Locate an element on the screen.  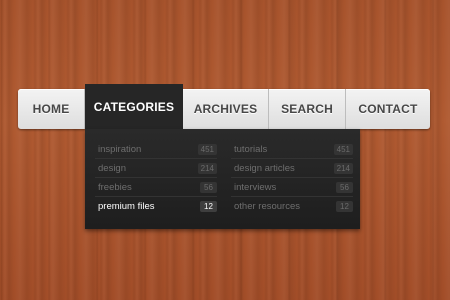
category-item-other-resources: other resources 12 is located at coordinates (292, 206).